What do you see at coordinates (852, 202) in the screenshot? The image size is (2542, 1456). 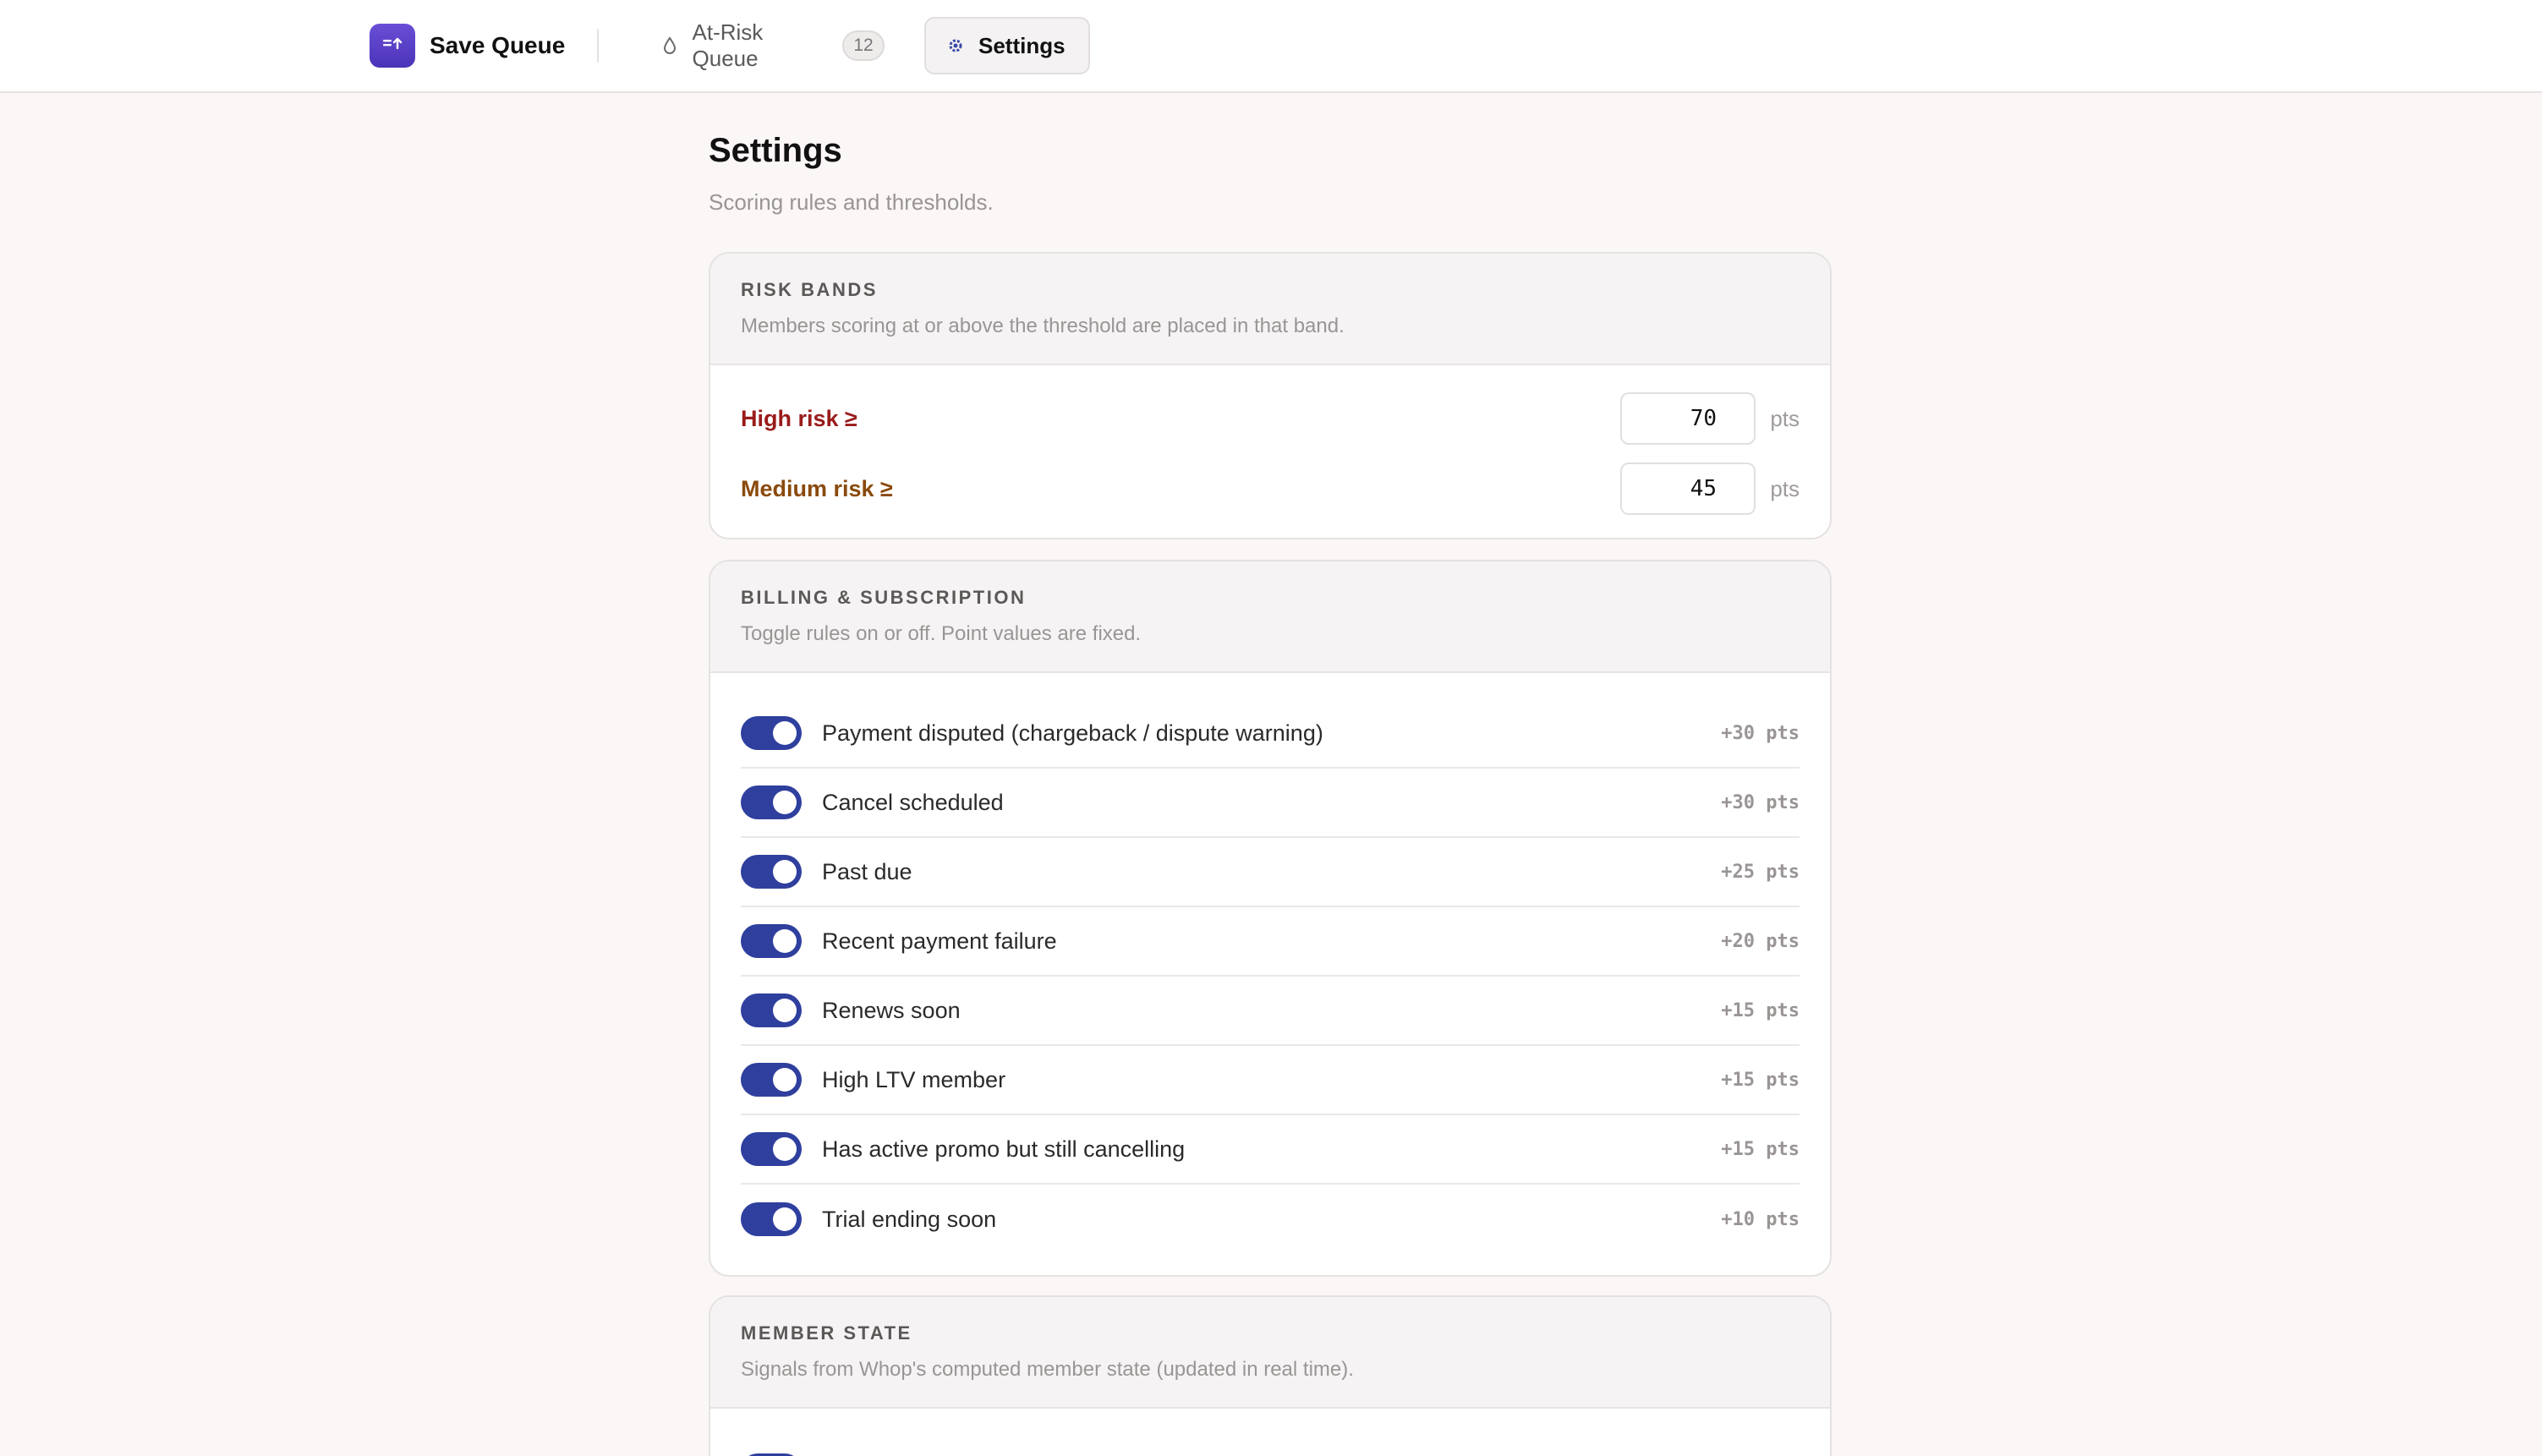 I see `page-subtitle: Scoring rules and thresholds.` at bounding box center [852, 202].